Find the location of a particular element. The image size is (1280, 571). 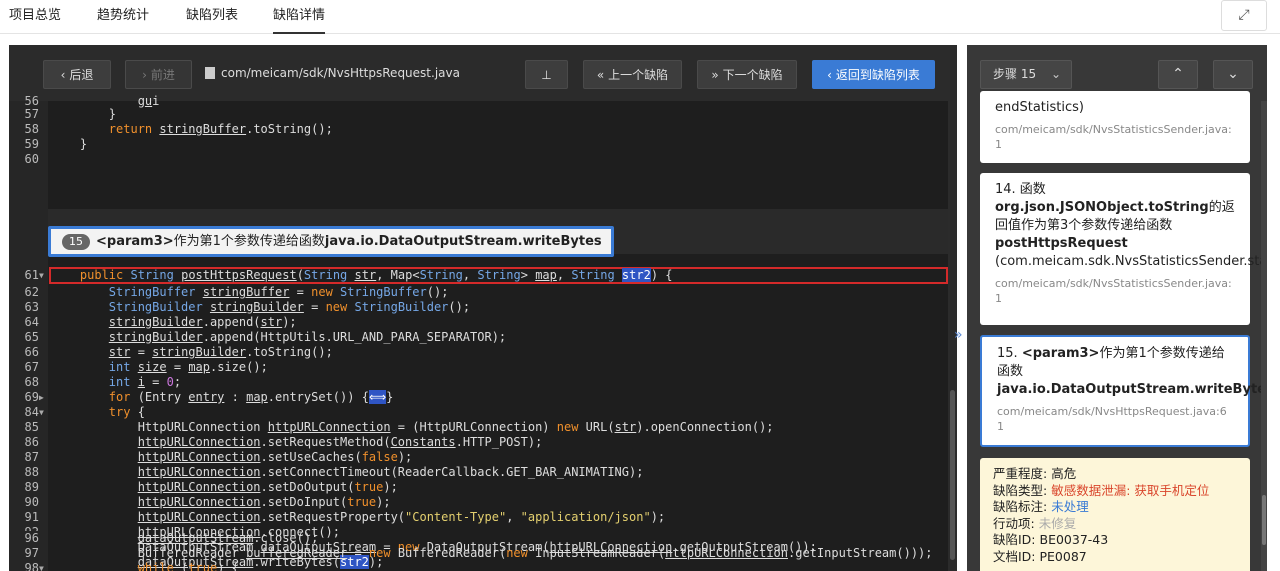

side-scrollbar-thumb is located at coordinates (1264, 520).